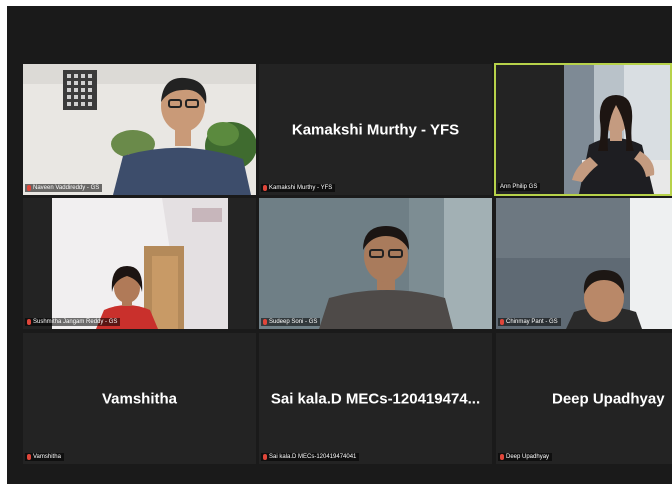 This screenshot has width=672, height=490. I want to click on participant-display-name: Deep Upadhyay, so click(608, 398).